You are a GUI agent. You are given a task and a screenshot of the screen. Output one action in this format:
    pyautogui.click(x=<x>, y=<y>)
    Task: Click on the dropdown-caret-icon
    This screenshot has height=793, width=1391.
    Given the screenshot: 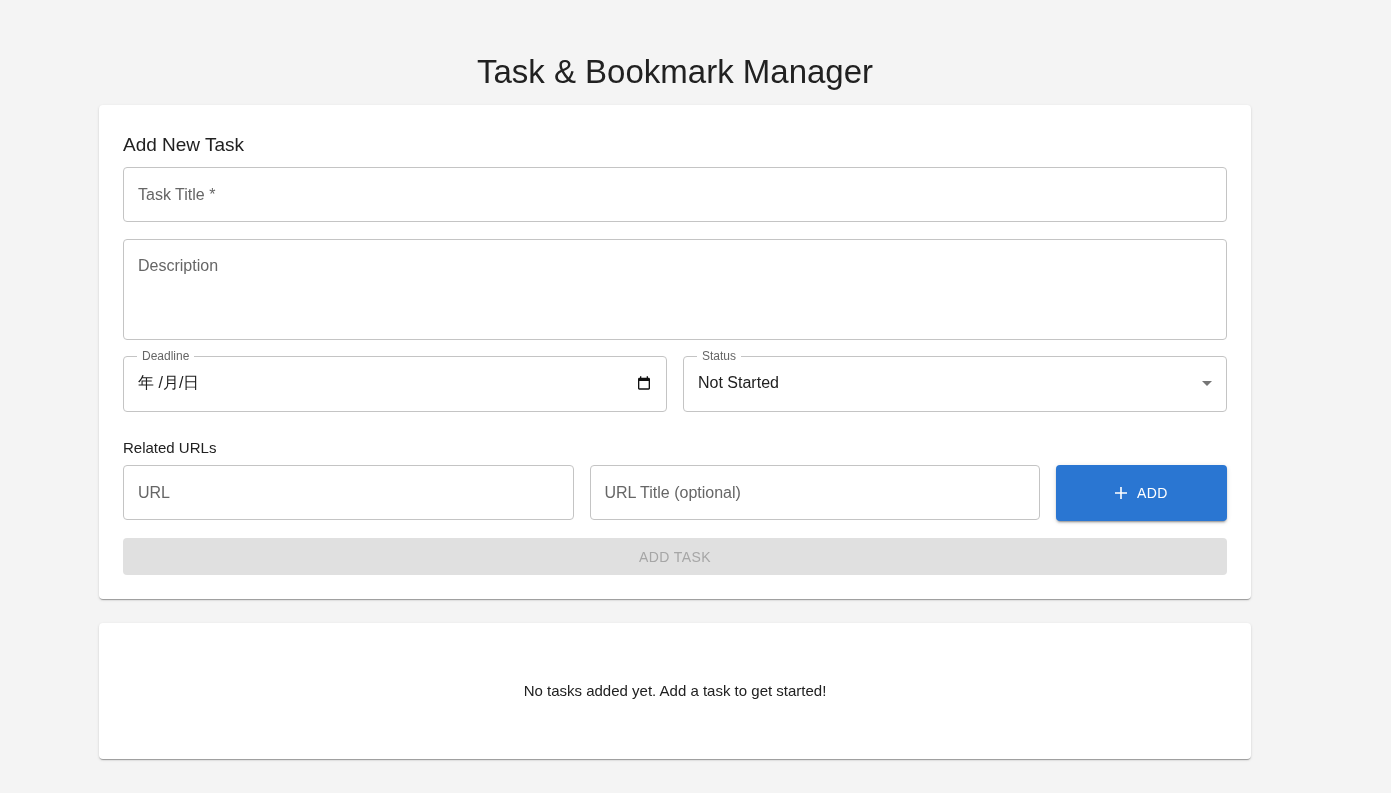 What is the action you would take?
    pyautogui.click(x=1207, y=383)
    